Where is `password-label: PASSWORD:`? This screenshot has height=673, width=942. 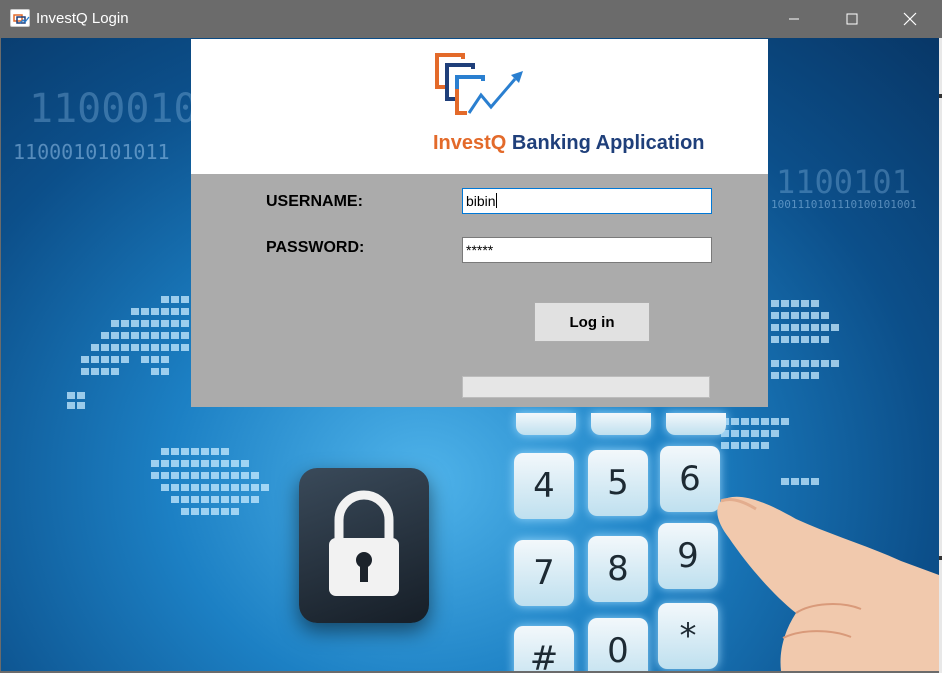 password-label: PASSWORD: is located at coordinates (315, 247).